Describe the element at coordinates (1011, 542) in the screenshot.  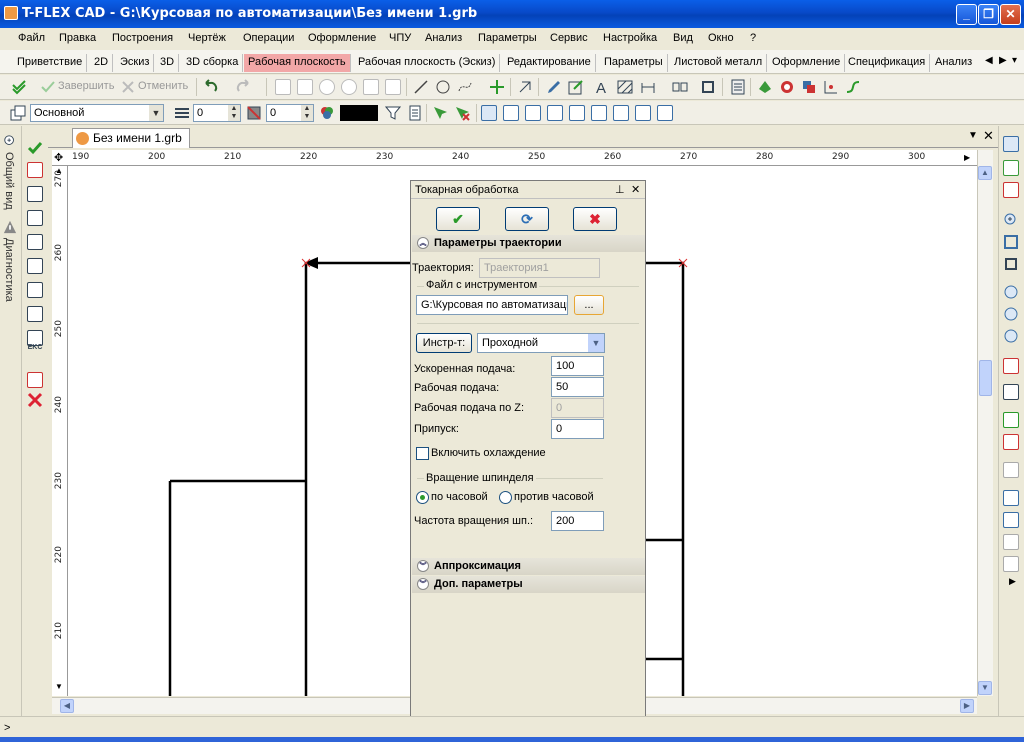
I see `wrench-icon` at that location.